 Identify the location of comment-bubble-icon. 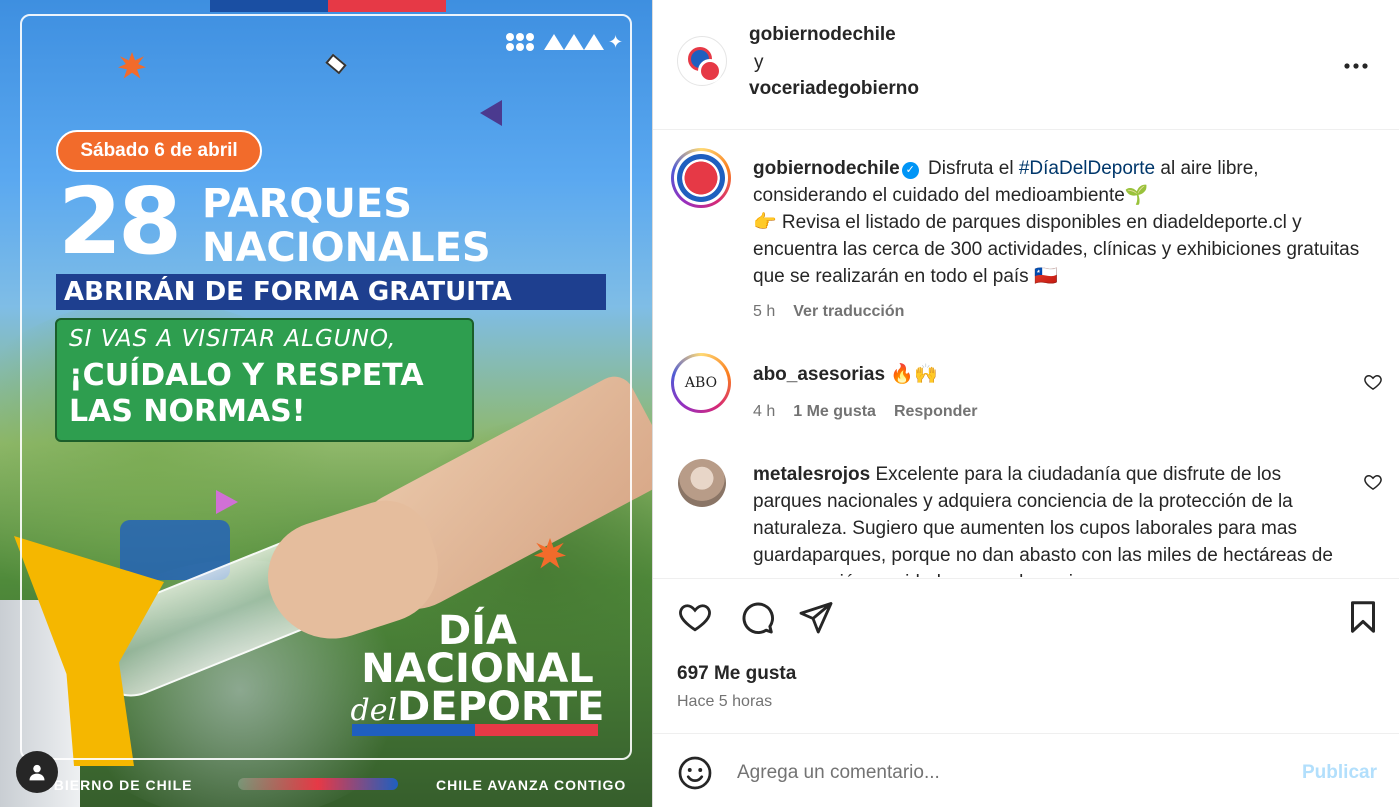
(757, 617).